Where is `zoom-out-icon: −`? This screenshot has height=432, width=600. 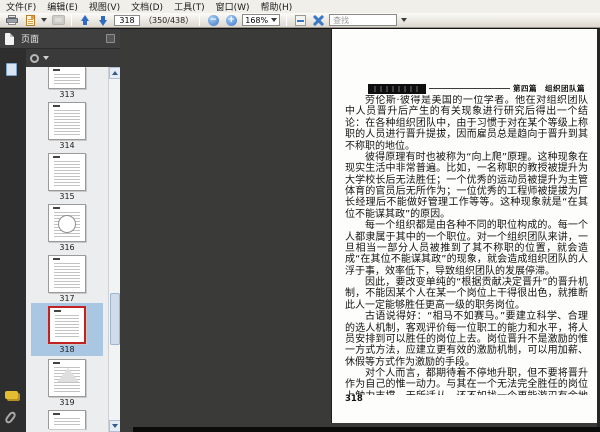 zoom-out-icon: − is located at coordinates (213, 20).